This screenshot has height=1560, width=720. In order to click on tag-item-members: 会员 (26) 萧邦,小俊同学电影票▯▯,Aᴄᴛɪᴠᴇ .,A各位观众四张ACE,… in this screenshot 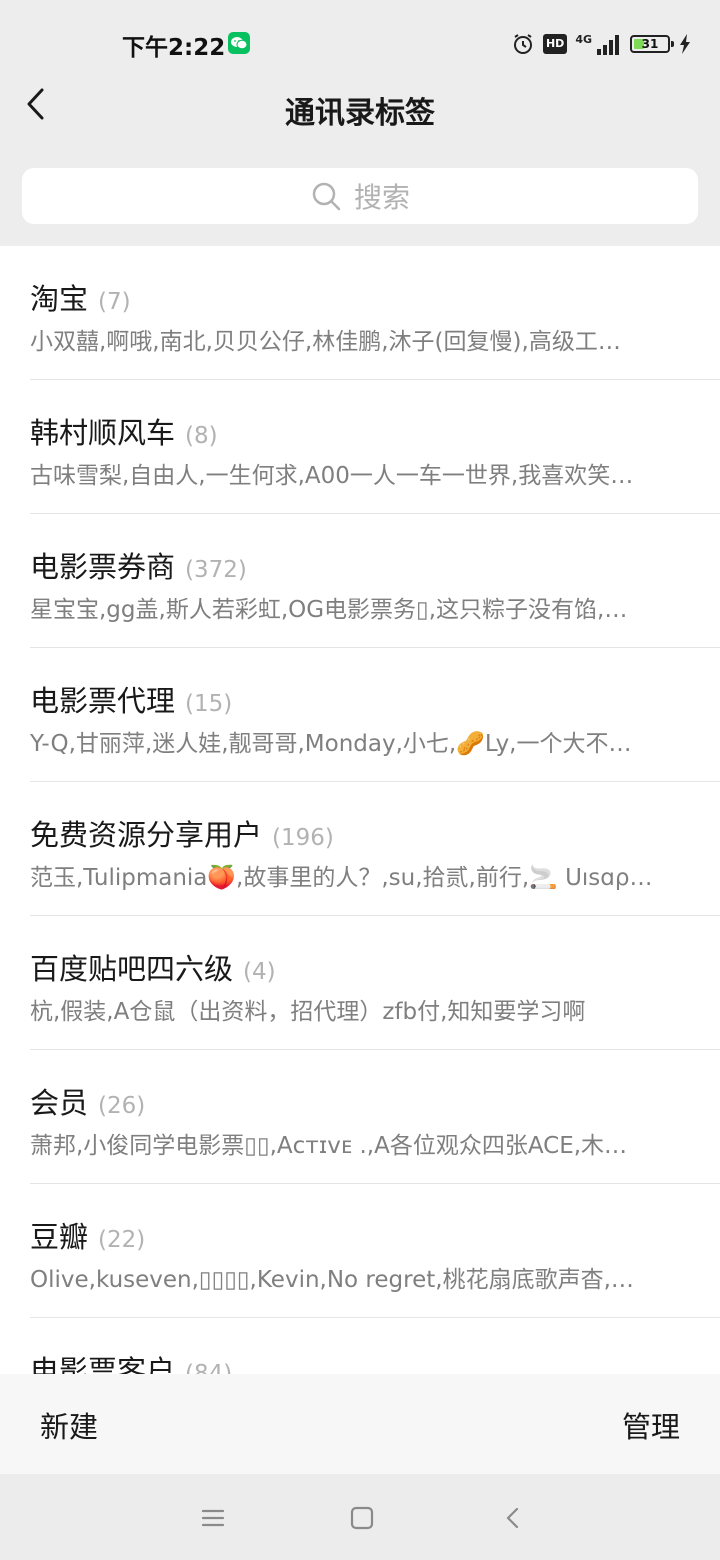, I will do `click(360, 1117)`.